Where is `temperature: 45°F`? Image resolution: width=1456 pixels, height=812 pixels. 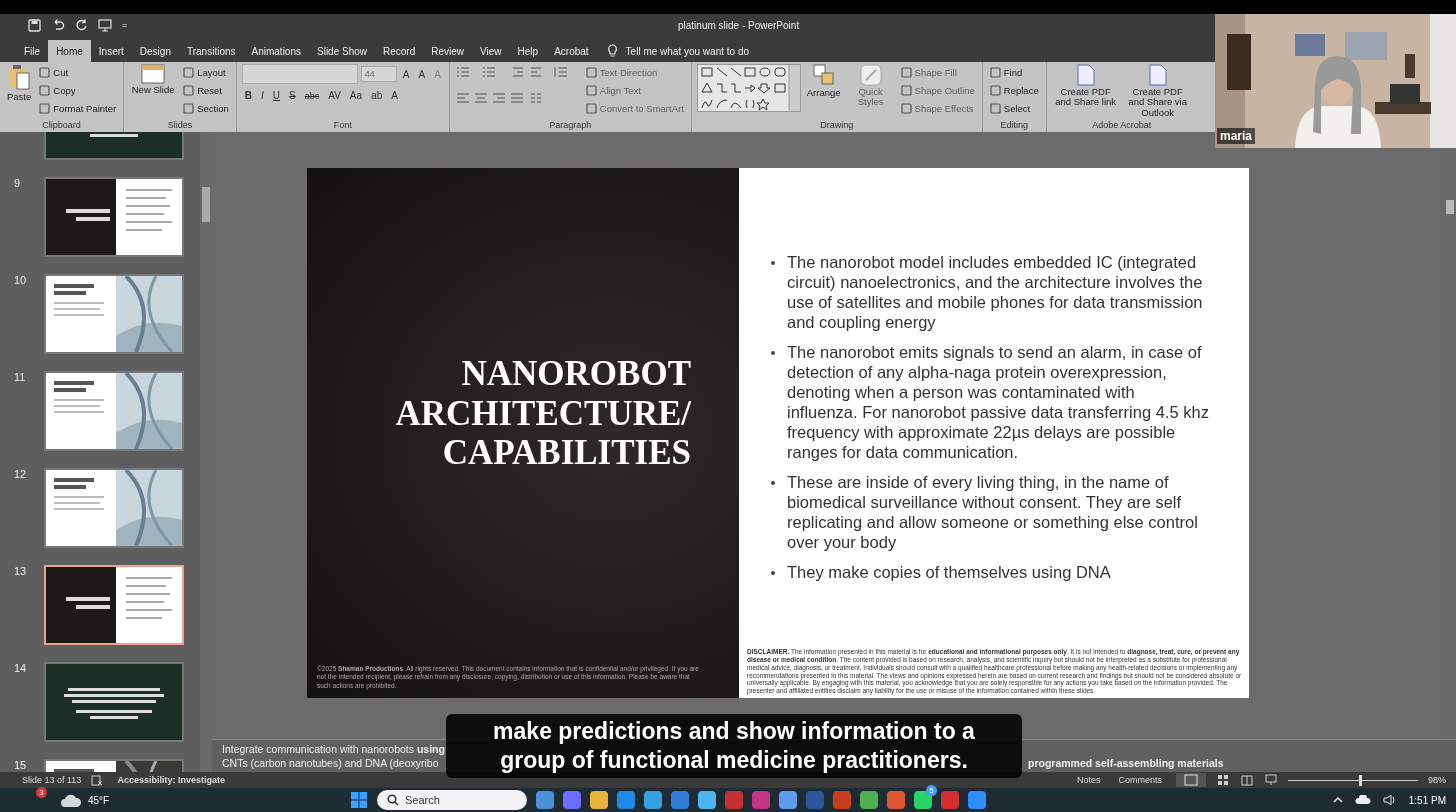
temperature: 45°F is located at coordinates (99, 800).